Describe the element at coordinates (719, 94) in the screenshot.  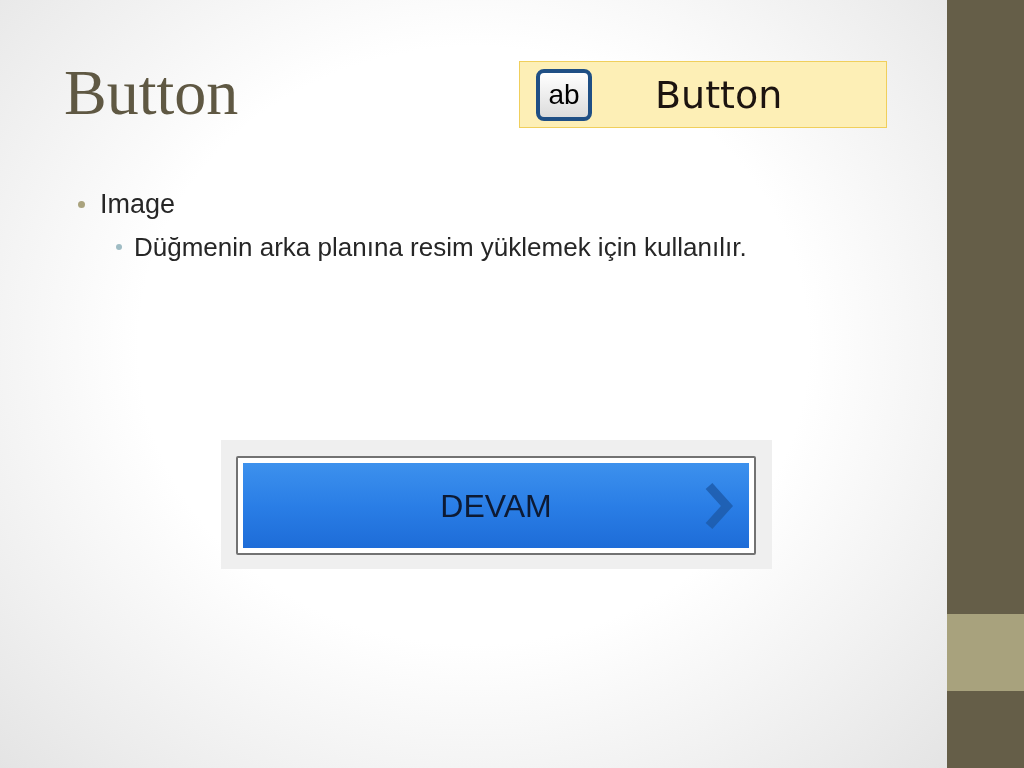
I see `toolbox-label: Button` at that location.